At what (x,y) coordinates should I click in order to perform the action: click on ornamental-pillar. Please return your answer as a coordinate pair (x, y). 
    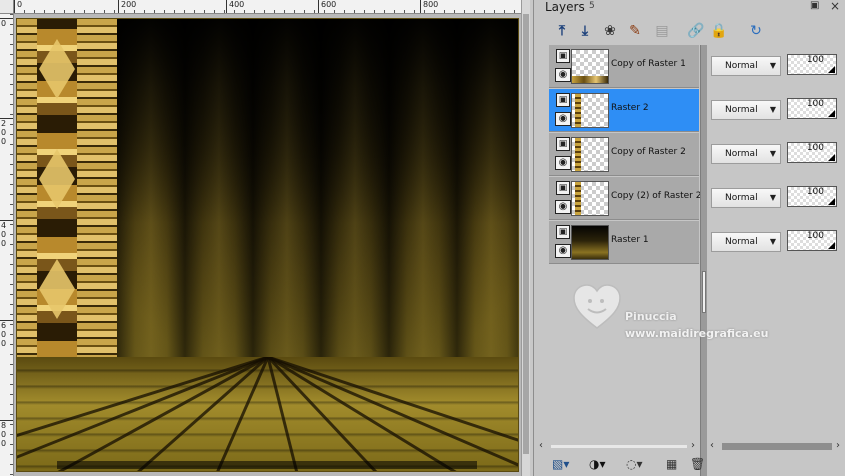
    Looking at the image, I should click on (67, 188).